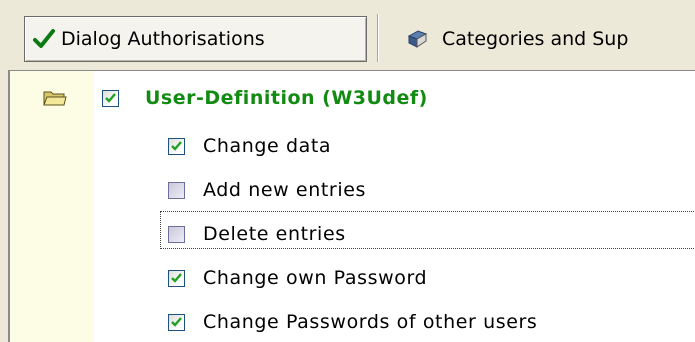  Describe the element at coordinates (163, 39) in the screenshot. I see `tab-label: Dialog Authorisations` at that location.